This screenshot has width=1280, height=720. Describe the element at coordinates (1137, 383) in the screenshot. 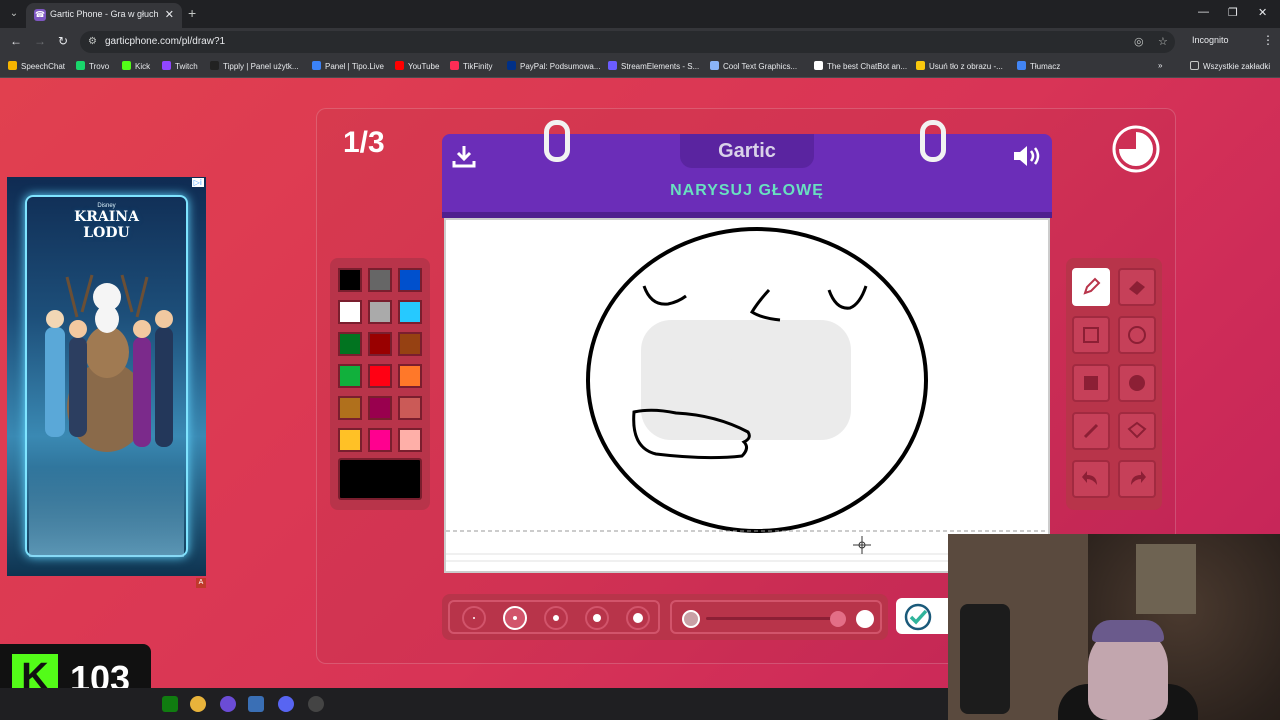

I see `ellipse-fill-tool-button` at that location.